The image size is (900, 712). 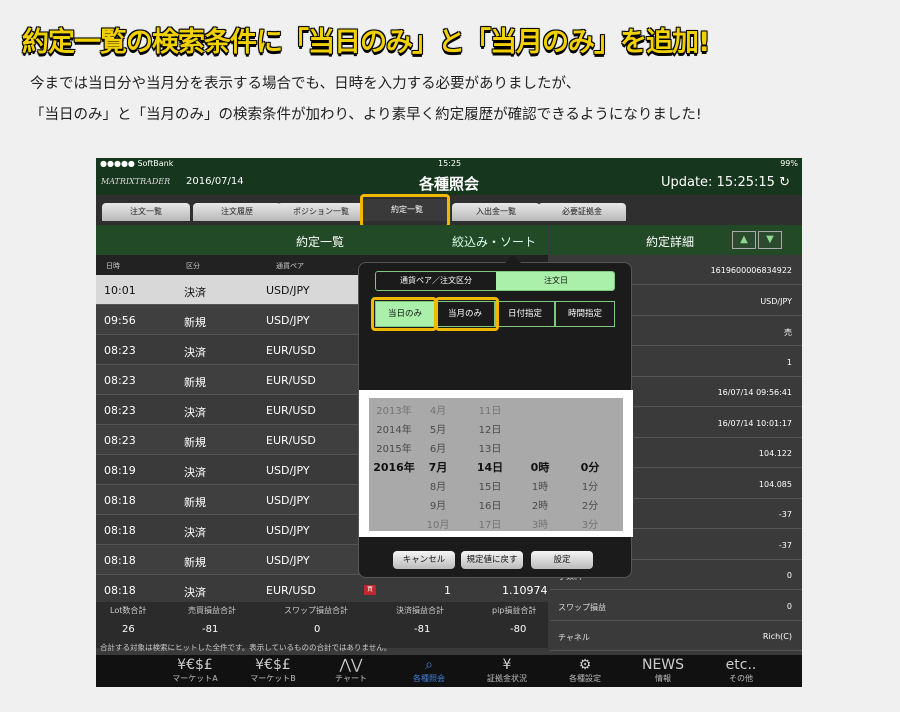 What do you see at coordinates (120, 320) in the screenshot?
I see `row-time: 09:56` at bounding box center [120, 320].